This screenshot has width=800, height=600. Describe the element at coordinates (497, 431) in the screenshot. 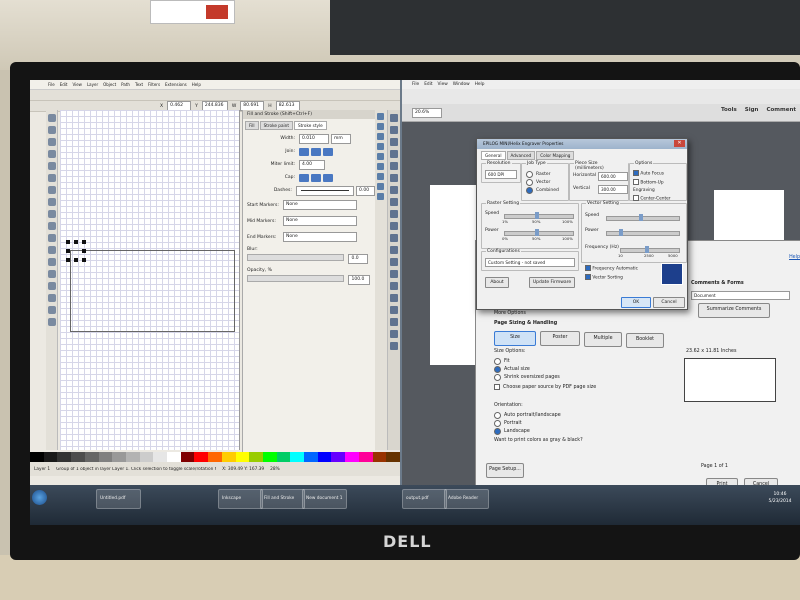

I see `landscape-radio` at that location.